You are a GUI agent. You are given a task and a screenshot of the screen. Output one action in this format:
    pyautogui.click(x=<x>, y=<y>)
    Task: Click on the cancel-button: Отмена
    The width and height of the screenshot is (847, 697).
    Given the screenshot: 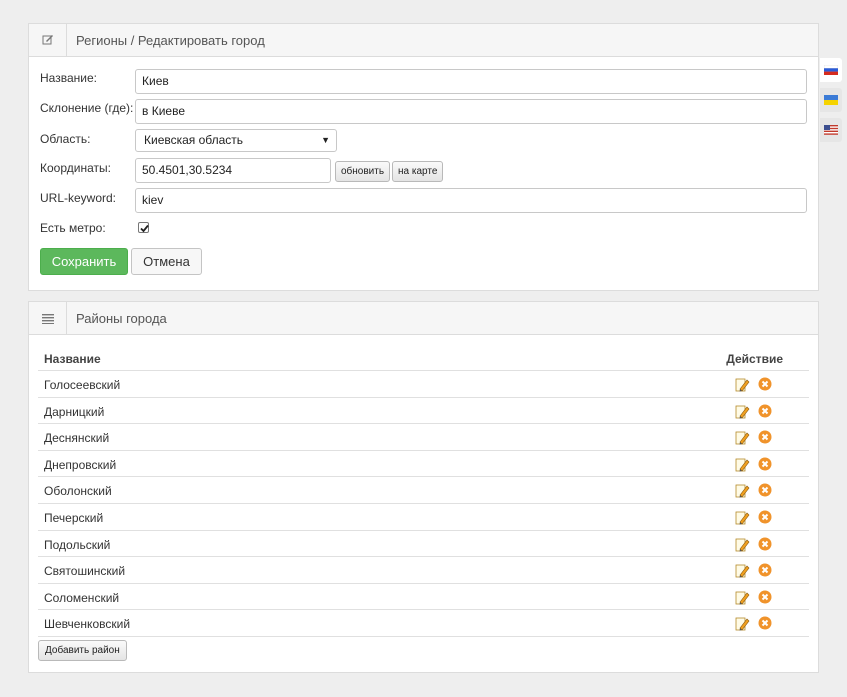 What is the action you would take?
    pyautogui.click(x=166, y=261)
    